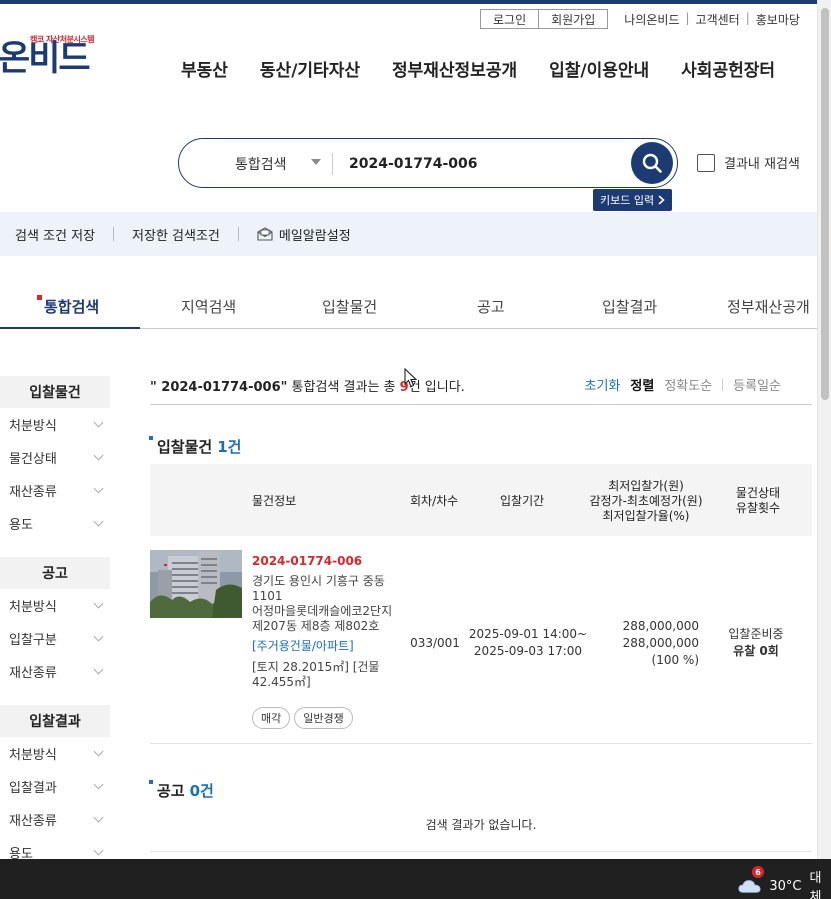 The height and width of the screenshot is (899, 831). I want to click on login-button: 로그인, so click(510, 19).